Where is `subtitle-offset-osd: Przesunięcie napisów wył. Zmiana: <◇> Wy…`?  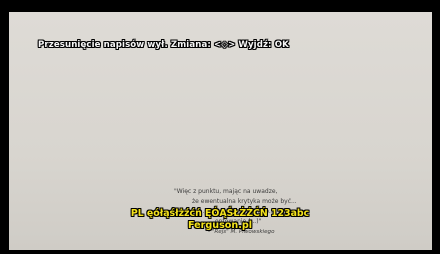
subtitle-offset-osd: Przesunięcie napisów wył. Zmiana: <◇> Wy… is located at coordinates (163, 45).